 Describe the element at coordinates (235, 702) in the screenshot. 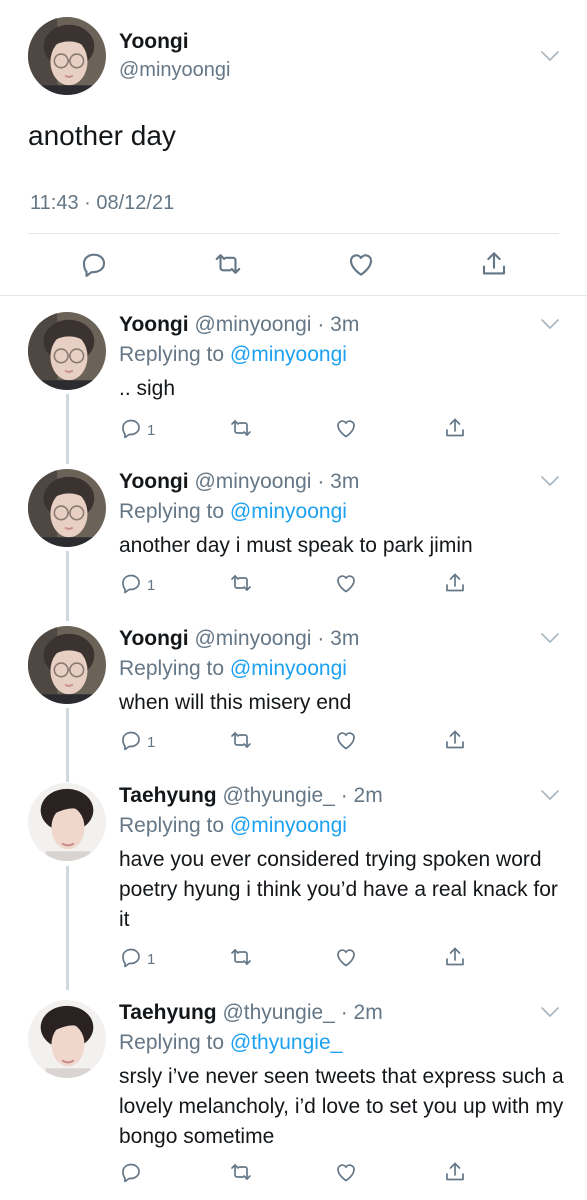

I see `reply-text: when will this misery end` at that location.